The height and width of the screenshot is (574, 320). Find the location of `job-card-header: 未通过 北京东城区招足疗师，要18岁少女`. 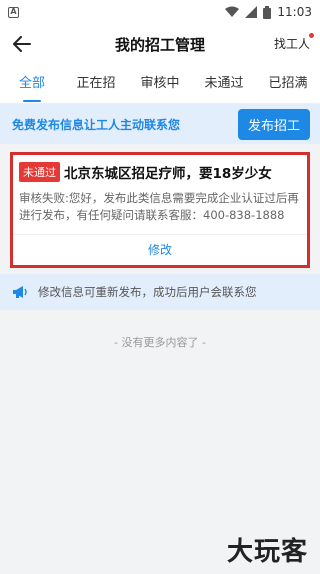

job-card-header: 未通过 北京东城区招足疗师，要18岁少女 is located at coordinates (160, 168).